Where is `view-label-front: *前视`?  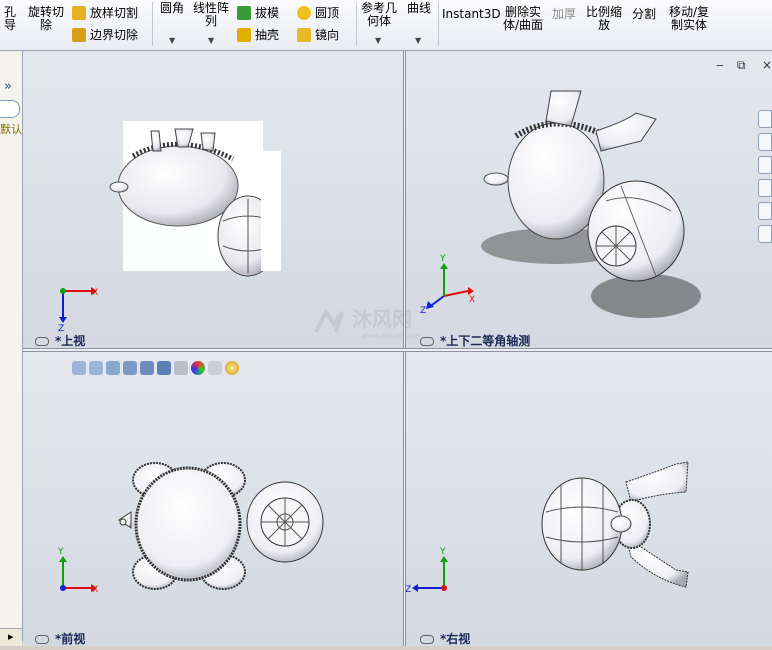 view-label-front: *前视 is located at coordinates (60, 638).